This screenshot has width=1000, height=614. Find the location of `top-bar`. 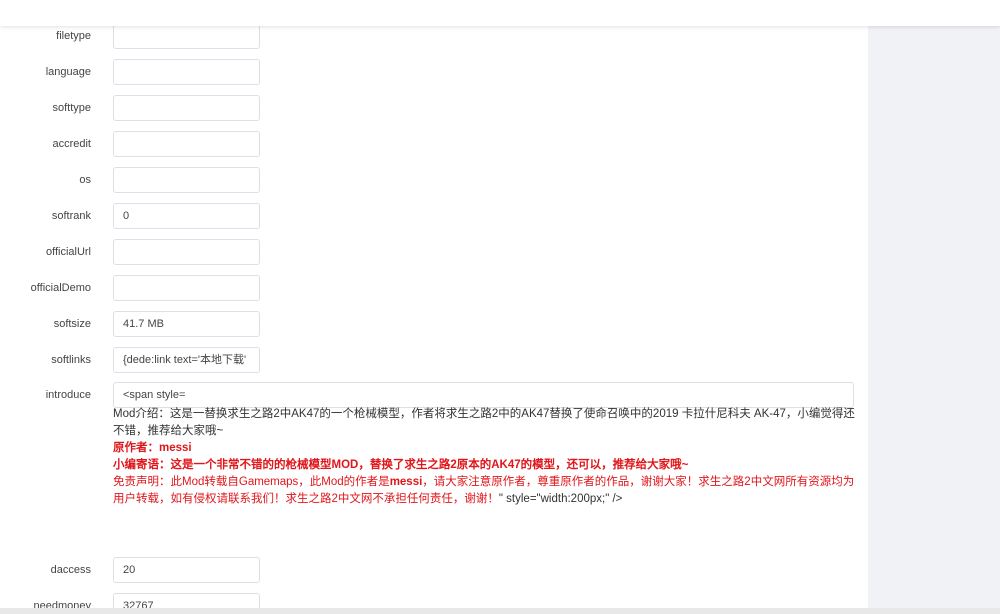

top-bar is located at coordinates (500, 13).